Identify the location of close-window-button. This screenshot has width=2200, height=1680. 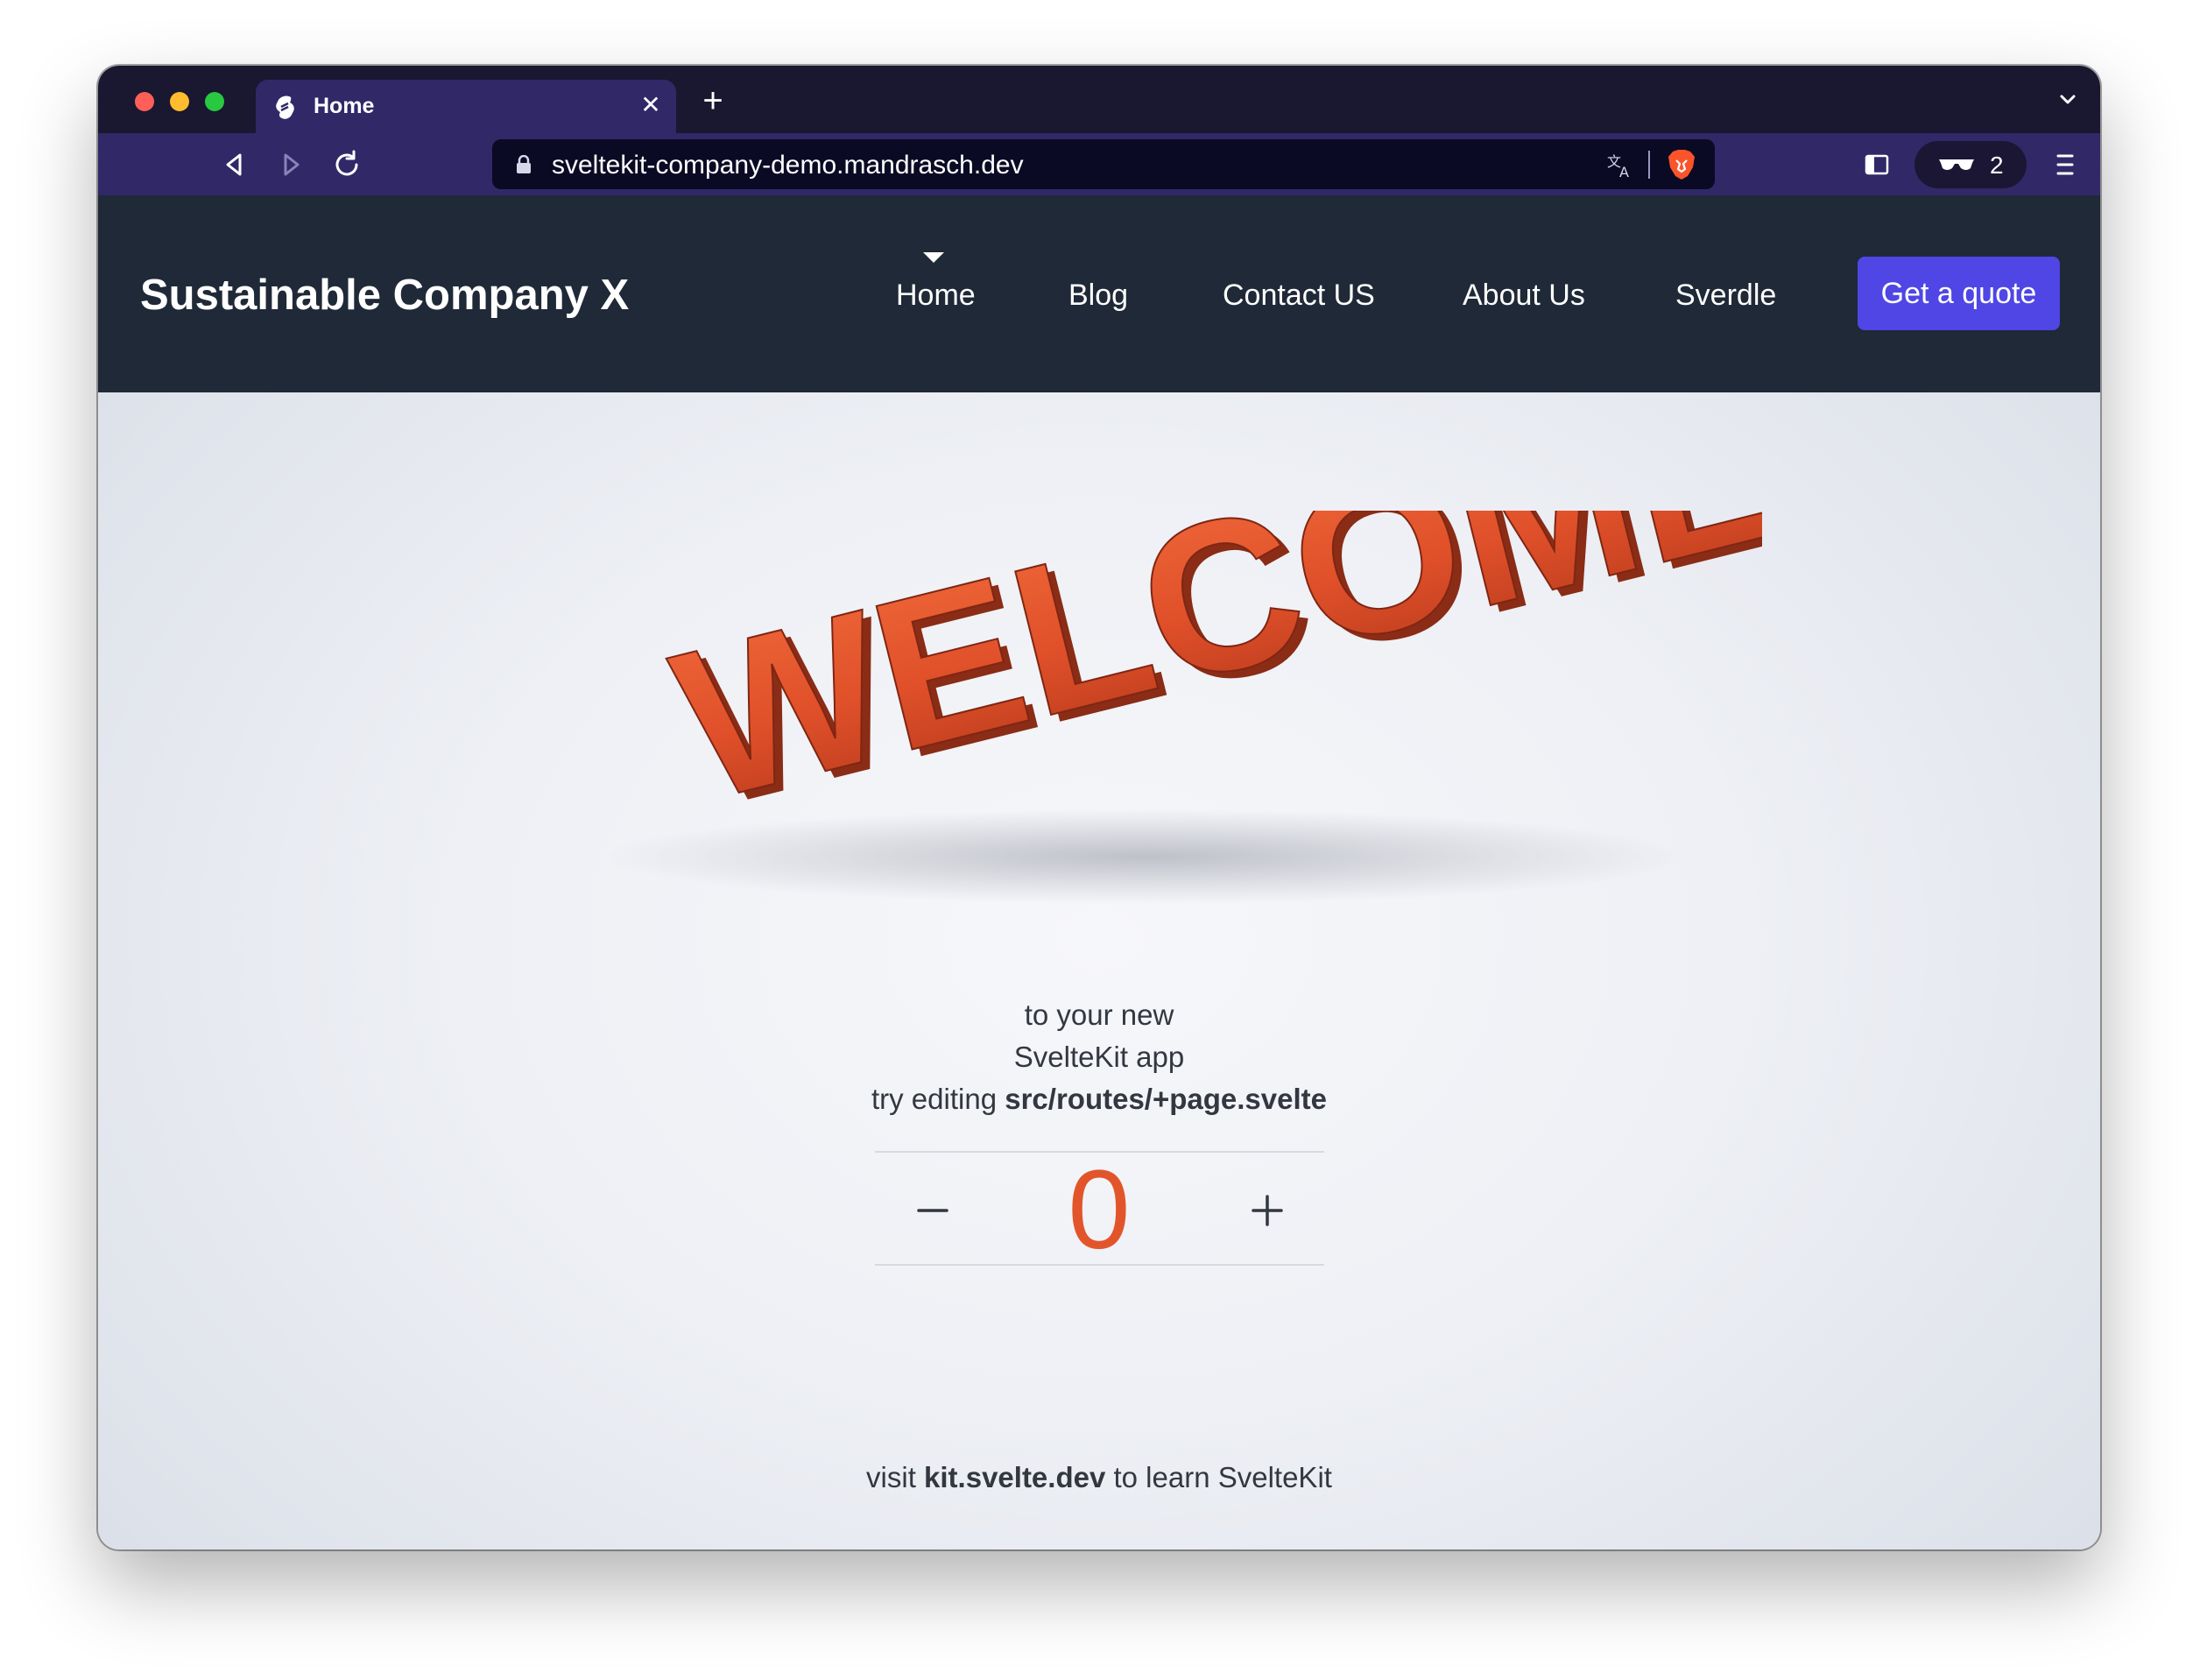
(144, 101).